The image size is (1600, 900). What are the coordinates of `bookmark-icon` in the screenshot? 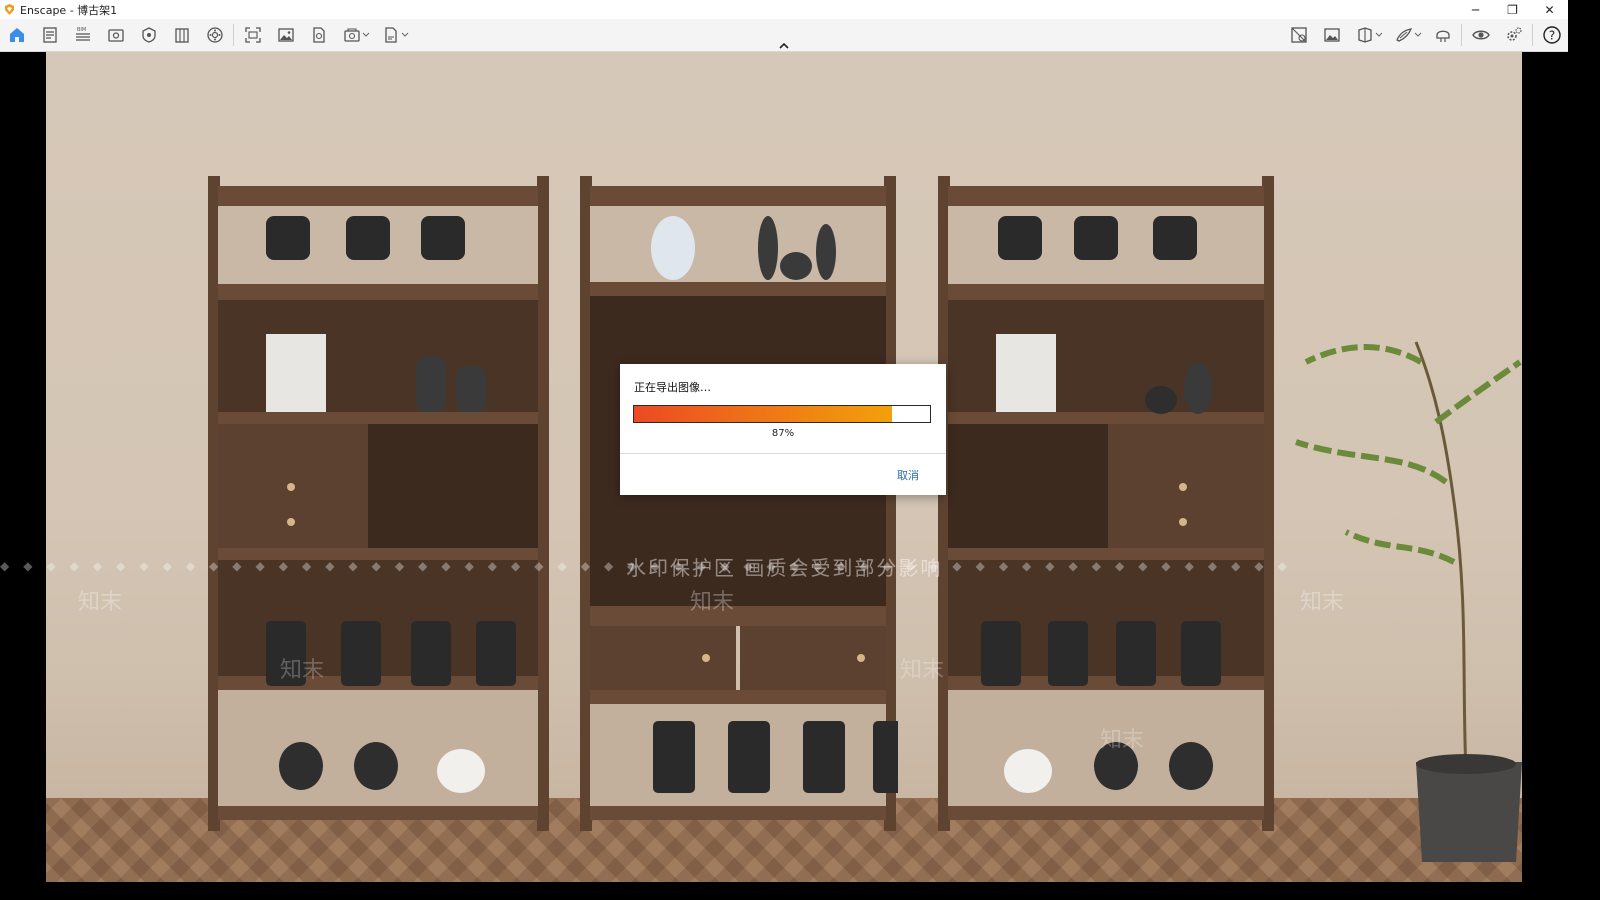 It's located at (390, 35).